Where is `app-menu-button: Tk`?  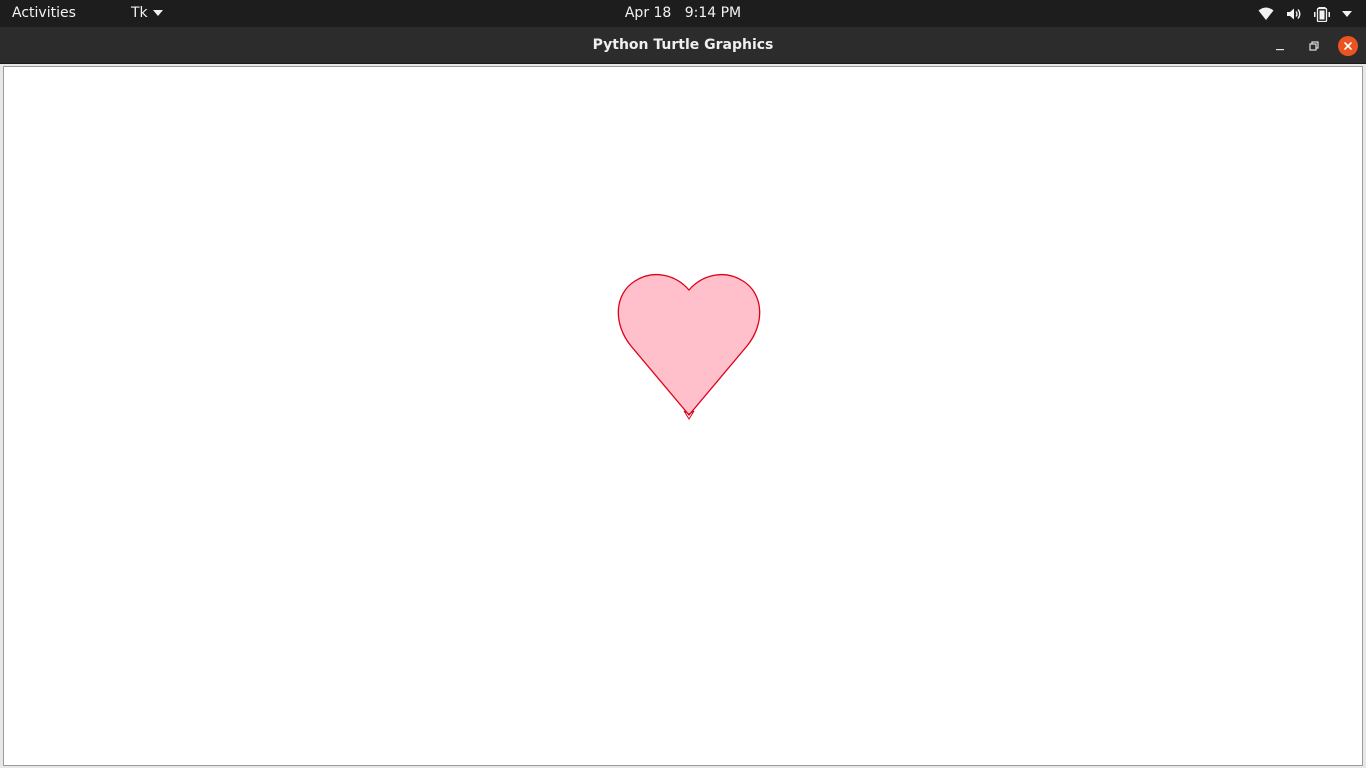 app-menu-button: Tk is located at coordinates (147, 13).